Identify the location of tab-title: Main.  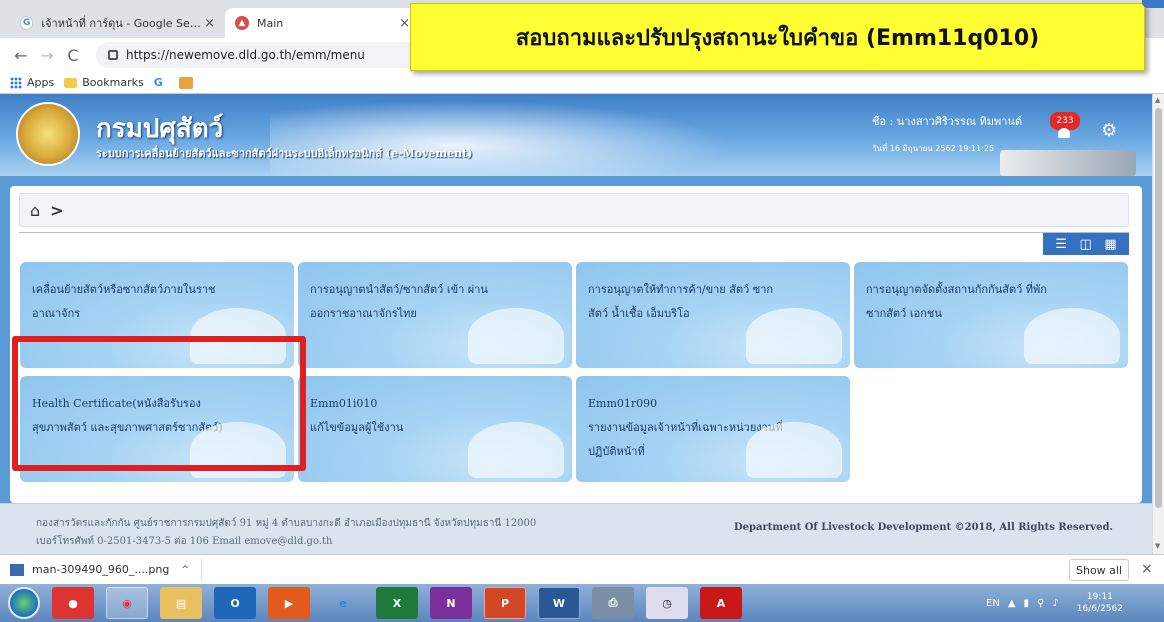
(270, 23).